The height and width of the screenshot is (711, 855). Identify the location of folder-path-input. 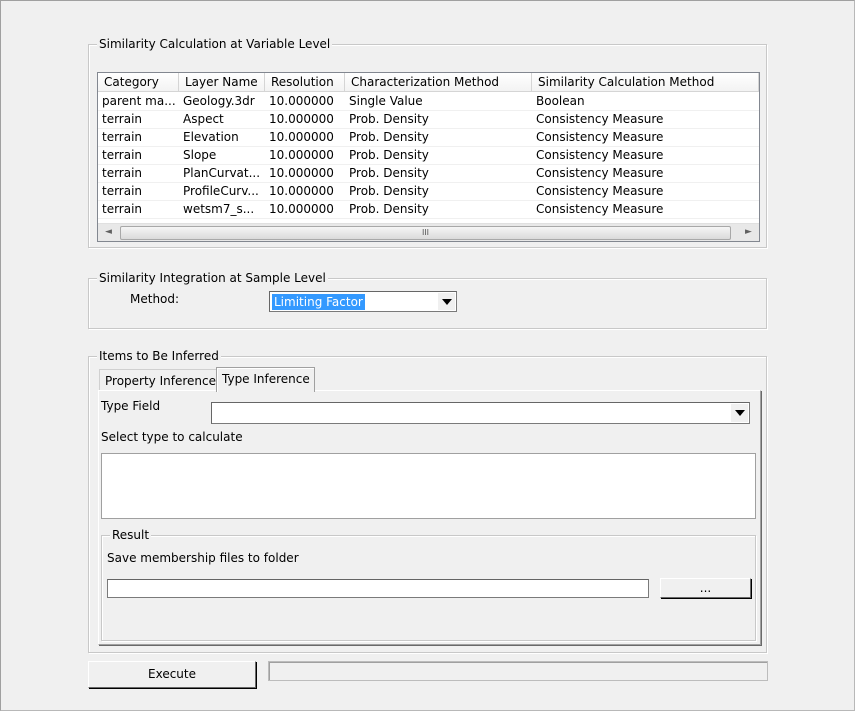
(378, 588).